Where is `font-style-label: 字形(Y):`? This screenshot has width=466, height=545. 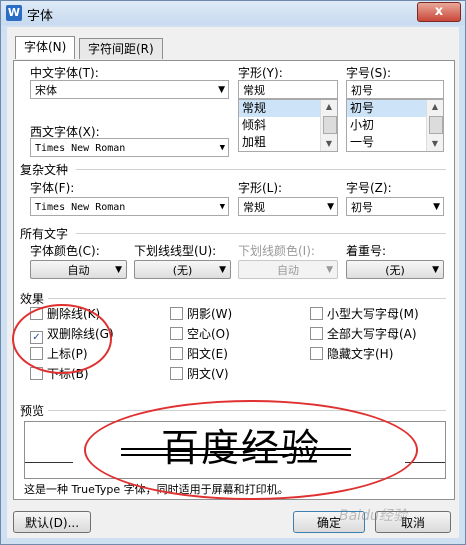 font-style-label: 字形(Y): is located at coordinates (260, 73).